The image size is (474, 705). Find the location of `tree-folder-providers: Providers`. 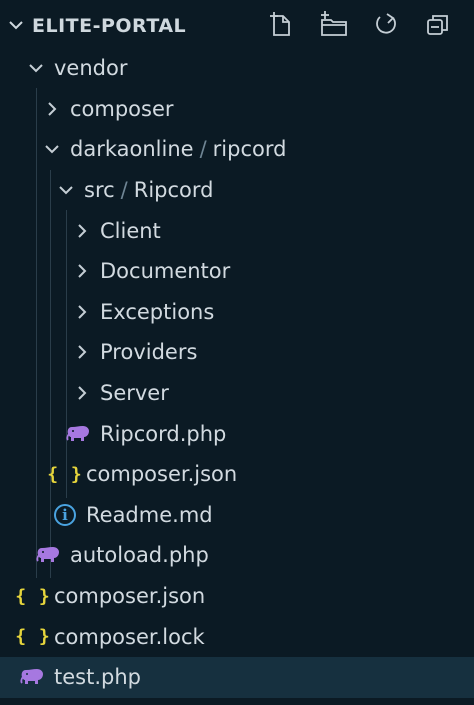

tree-folder-providers: Providers is located at coordinates (237, 352).